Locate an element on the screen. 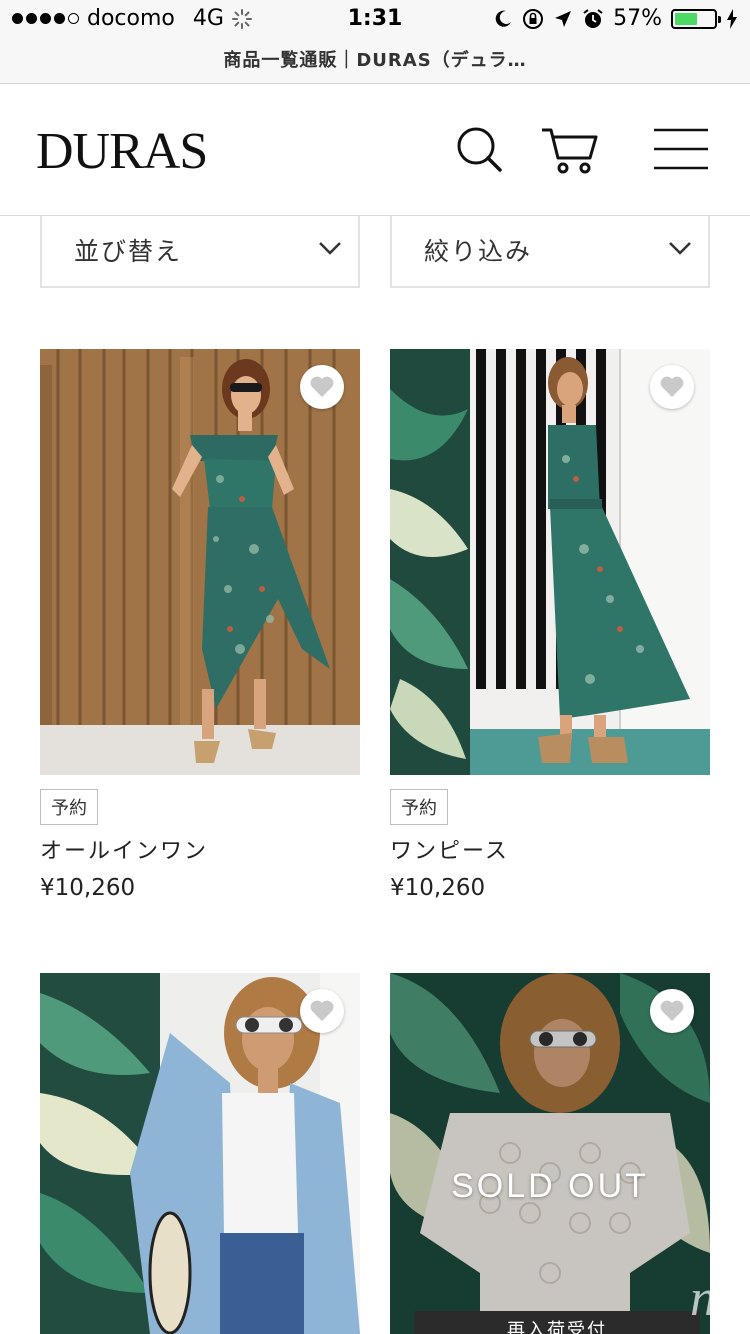  product-image: SOLD OUT 再入荷受付 is located at coordinates (550, 1153).